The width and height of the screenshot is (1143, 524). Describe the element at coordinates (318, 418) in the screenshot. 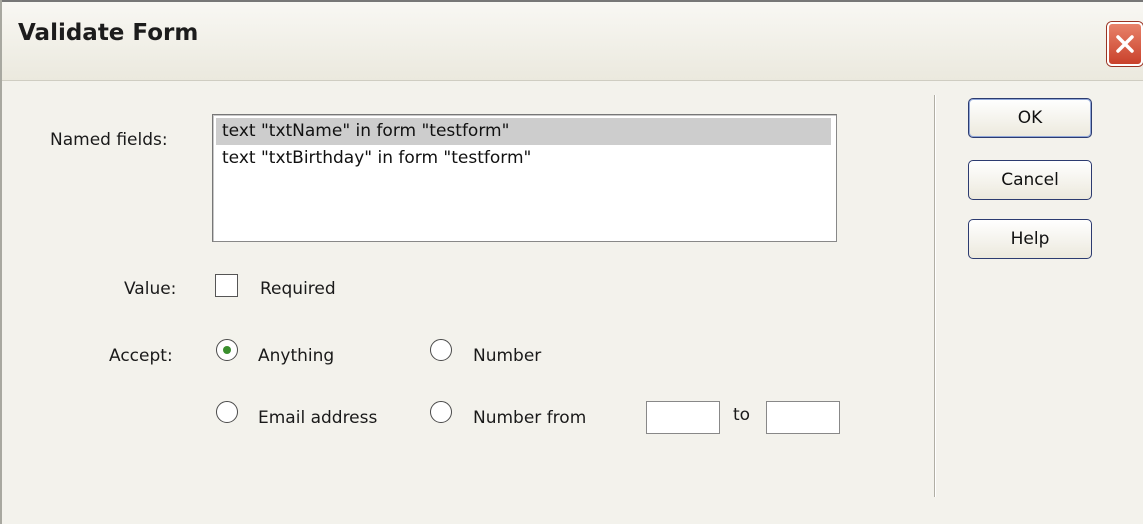

I see `email-radio-label: Email address` at that location.